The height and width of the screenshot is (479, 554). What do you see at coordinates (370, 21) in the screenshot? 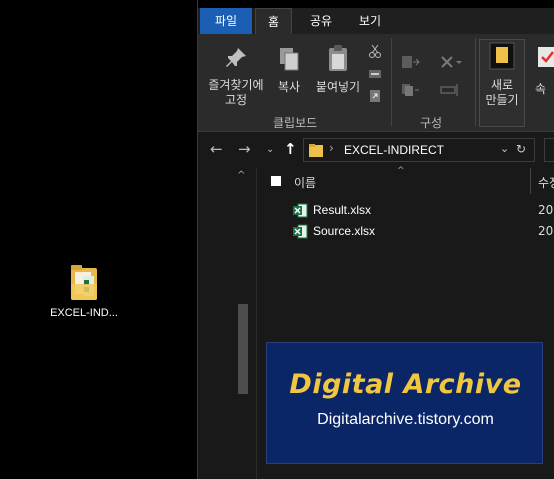
I see `tab-view: 보기` at bounding box center [370, 21].